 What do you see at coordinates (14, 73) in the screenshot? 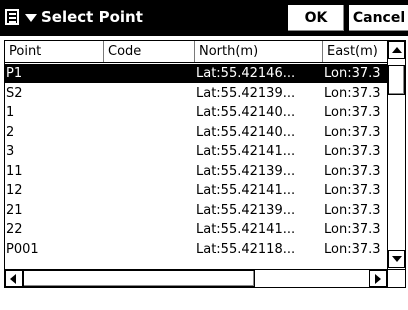
I see `cell-point: P1` at bounding box center [14, 73].